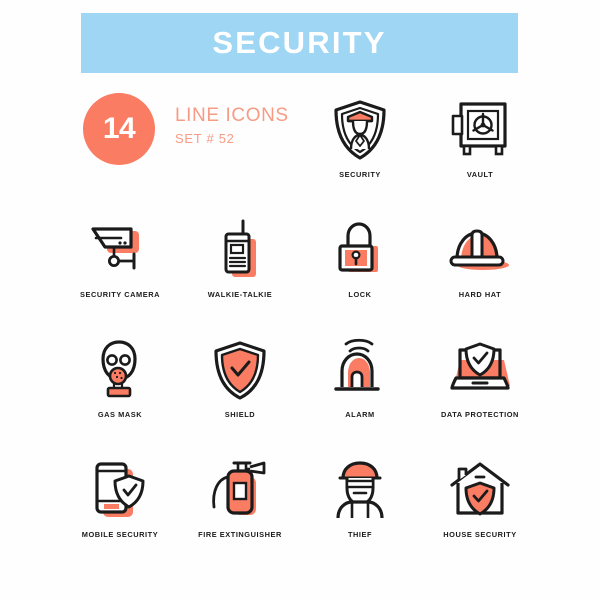 The width and height of the screenshot is (600, 600). Describe the element at coordinates (480, 490) in the screenshot. I see `house-security-icon` at that location.